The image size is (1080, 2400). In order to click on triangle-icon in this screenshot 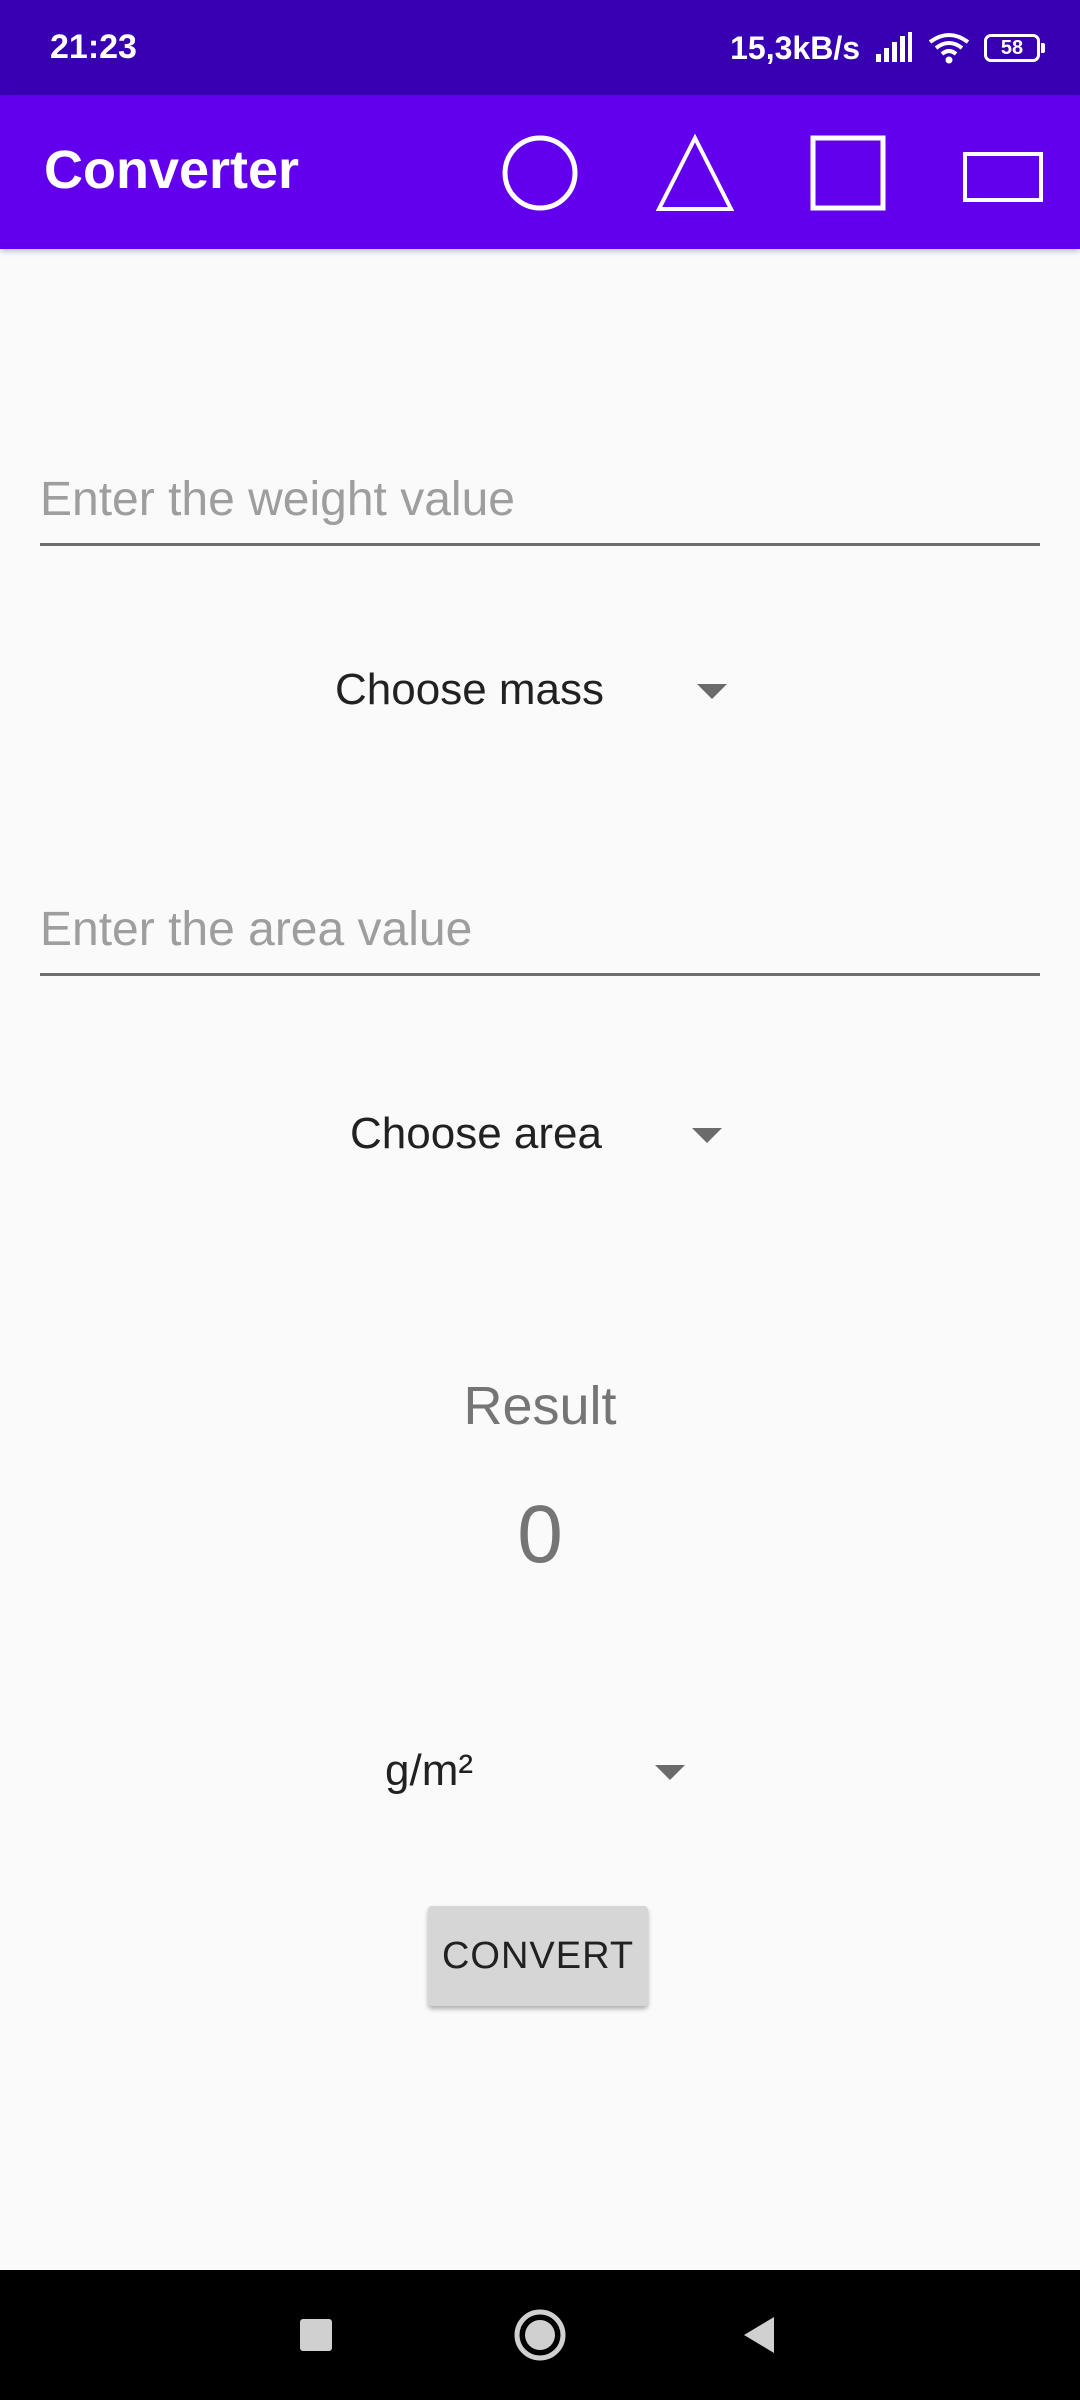, I will do `click(695, 173)`.